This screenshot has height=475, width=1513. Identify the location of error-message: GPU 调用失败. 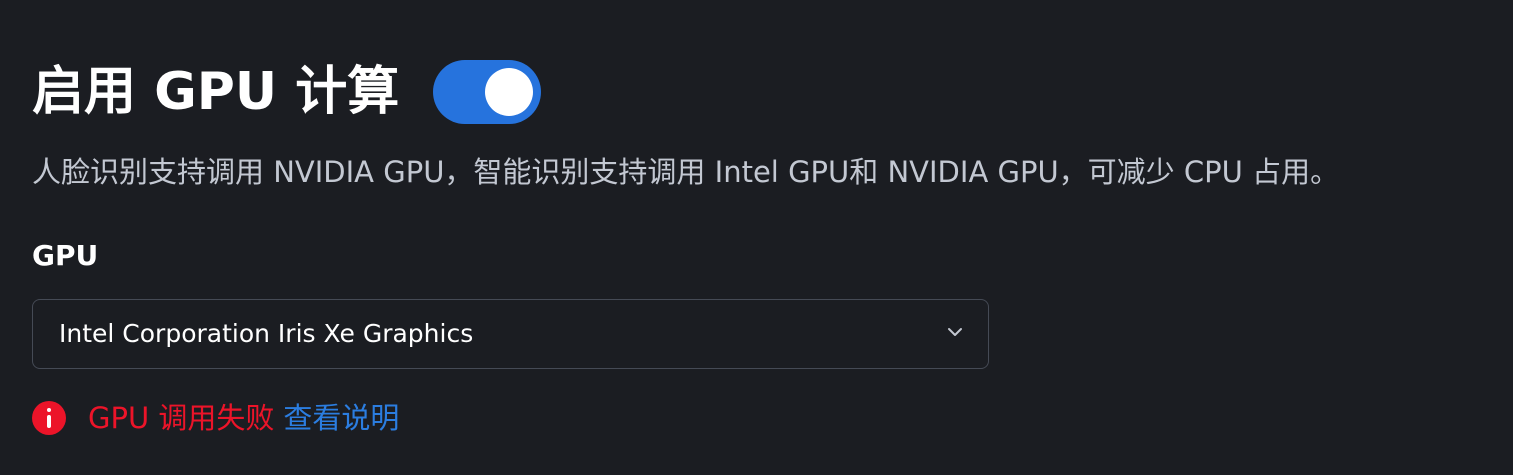
(181, 418).